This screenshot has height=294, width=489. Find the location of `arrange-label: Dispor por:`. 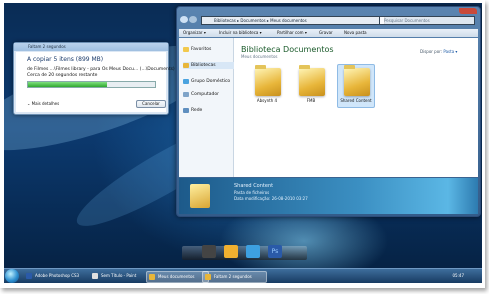

arrange-label: Dispor por: is located at coordinates (431, 51).